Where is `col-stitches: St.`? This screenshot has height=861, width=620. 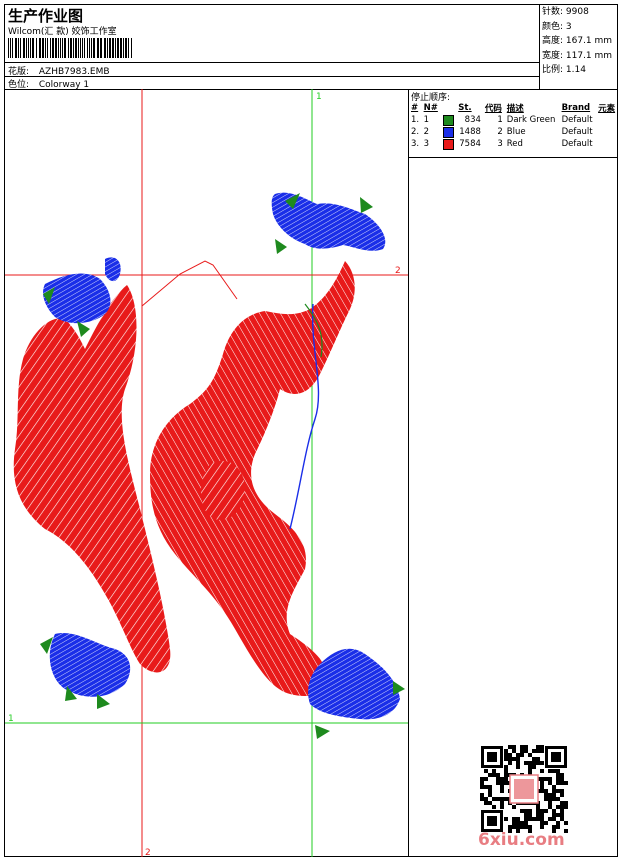 col-stitches: St. is located at coordinates (465, 108).